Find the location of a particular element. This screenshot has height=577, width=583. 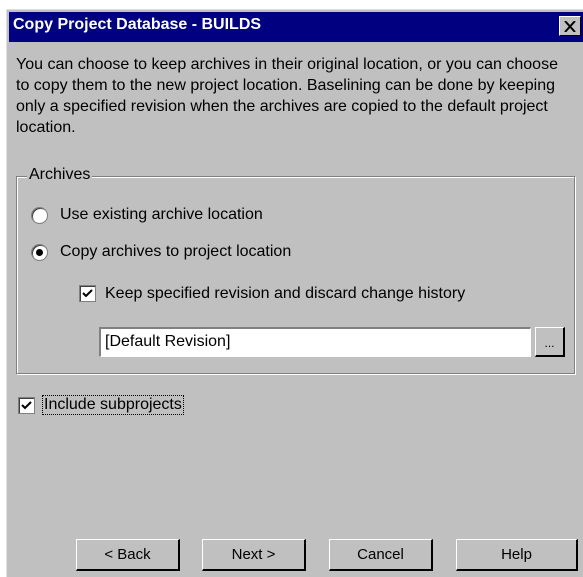

back-button: < Back is located at coordinates (128, 555).